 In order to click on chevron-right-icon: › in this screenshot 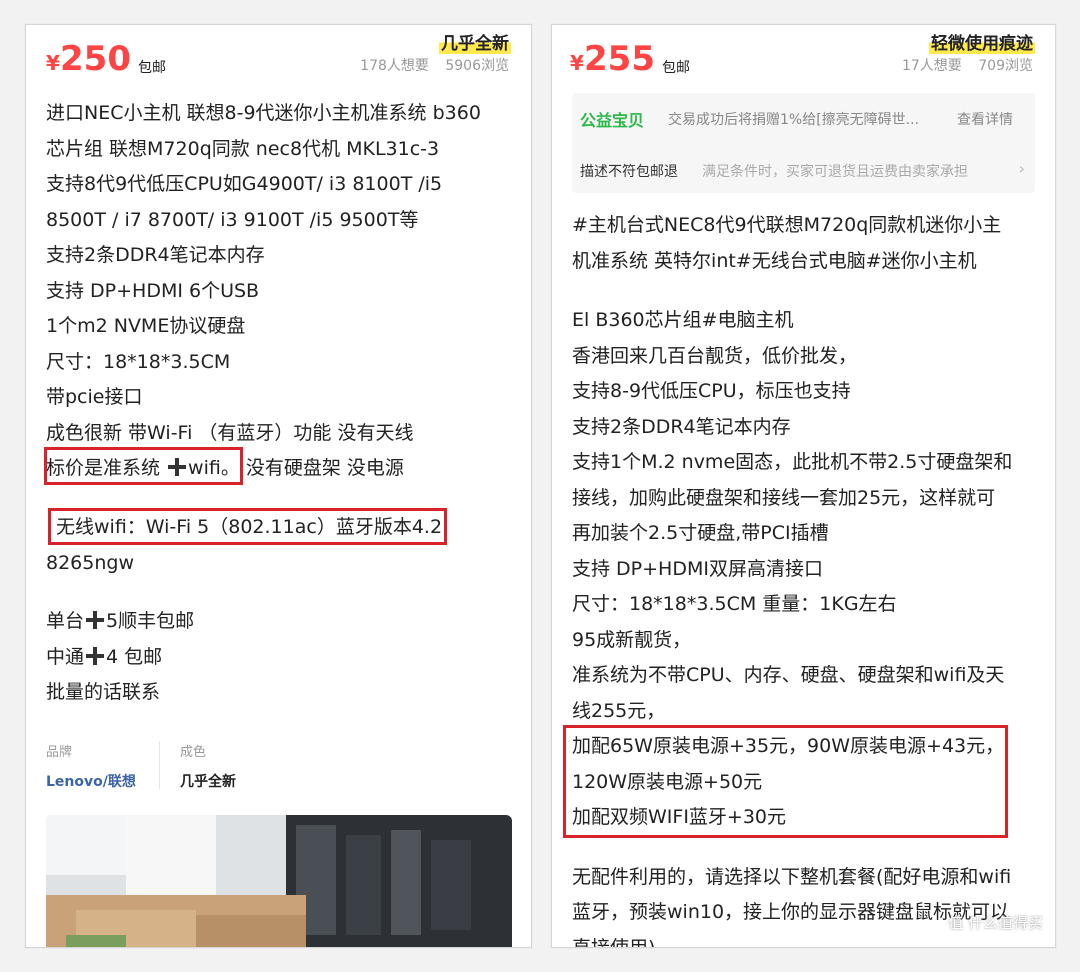, I will do `click(1022, 168)`.